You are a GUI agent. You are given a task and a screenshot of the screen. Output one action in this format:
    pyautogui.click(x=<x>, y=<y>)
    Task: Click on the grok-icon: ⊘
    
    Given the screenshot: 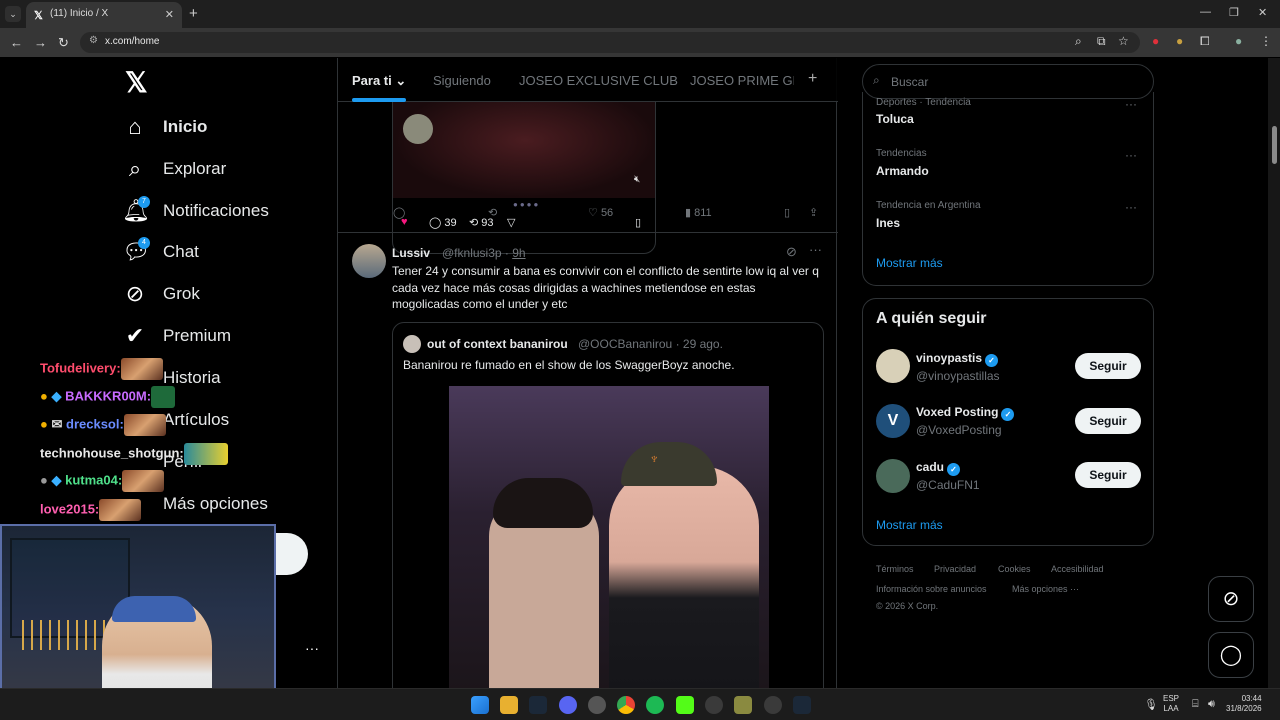 What is the action you would take?
    pyautogui.click(x=791, y=252)
    